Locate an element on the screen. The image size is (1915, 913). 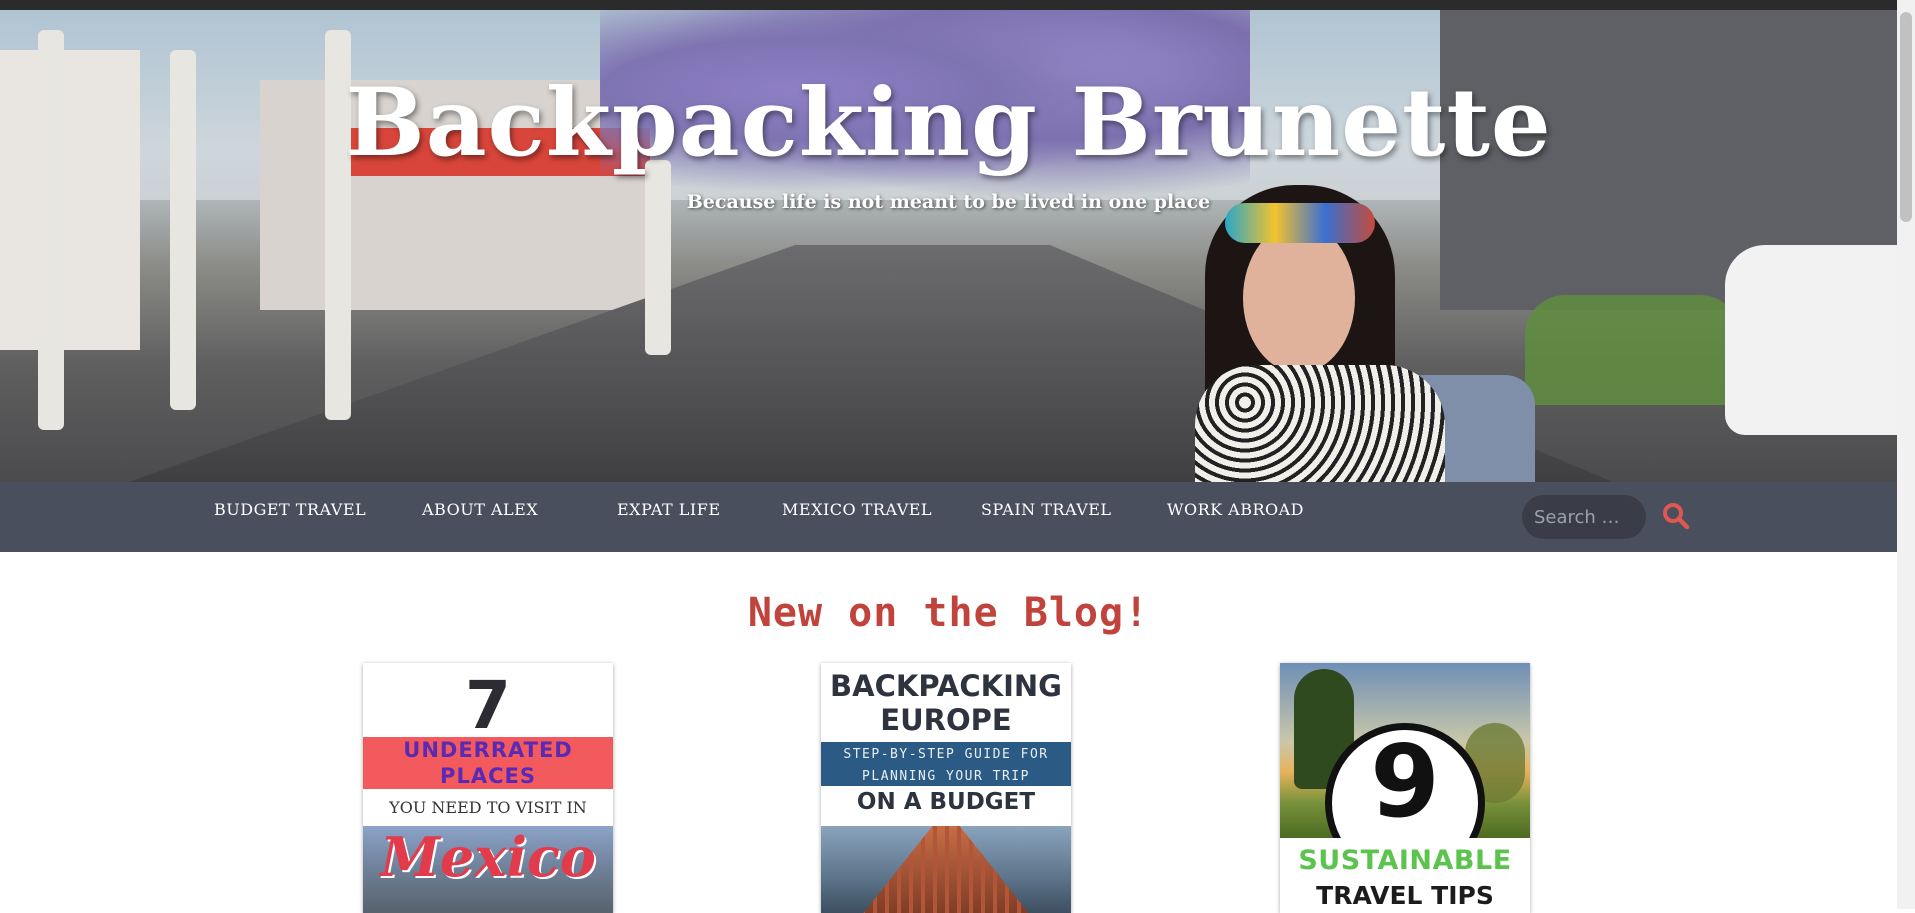
person-face is located at coordinates (1299, 298).